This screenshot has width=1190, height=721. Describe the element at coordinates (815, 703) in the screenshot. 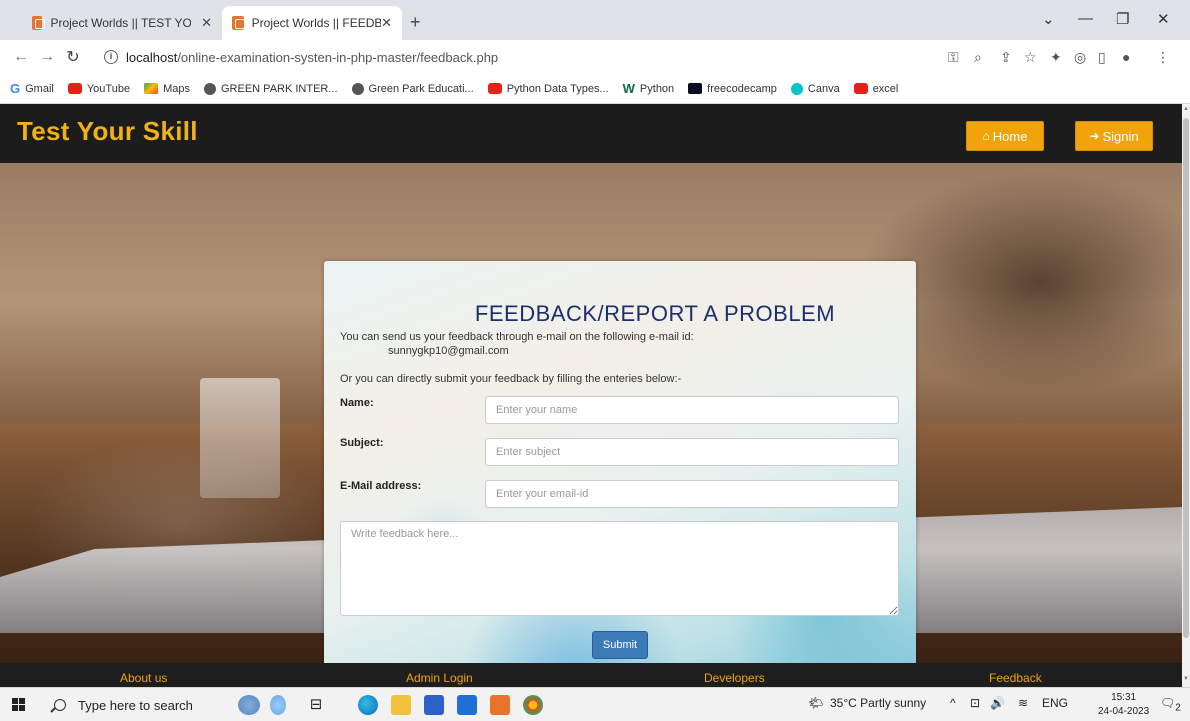

I see `weather-icon: 🌤` at that location.